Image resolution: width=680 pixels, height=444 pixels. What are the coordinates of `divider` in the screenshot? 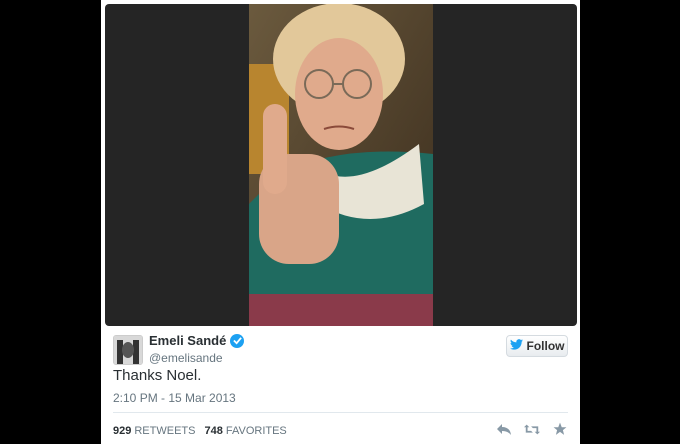 It's located at (340, 412).